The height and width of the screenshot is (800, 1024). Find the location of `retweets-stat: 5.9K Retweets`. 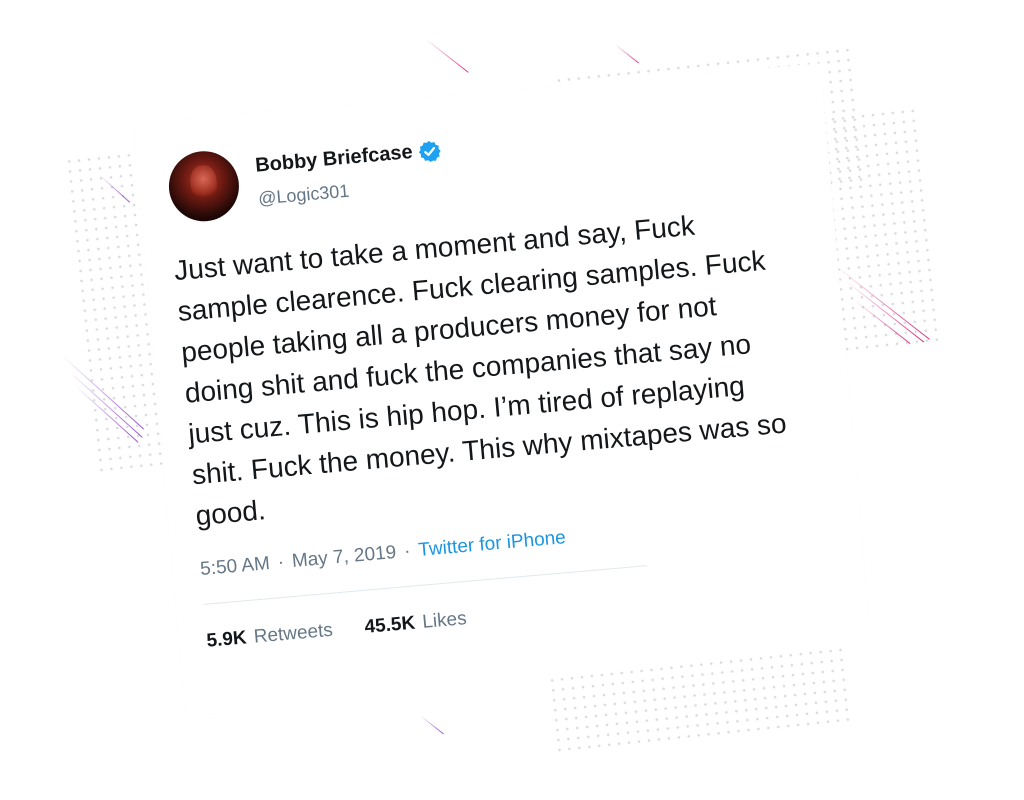

retweets-stat: 5.9K Retweets is located at coordinates (270, 636).